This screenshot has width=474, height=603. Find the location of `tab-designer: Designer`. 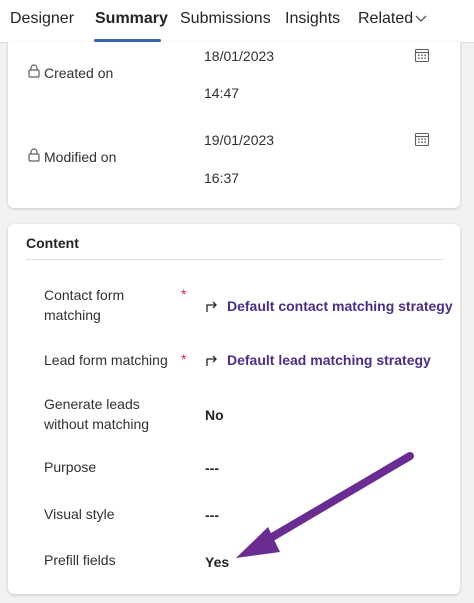

tab-designer: Designer is located at coordinates (42, 19).